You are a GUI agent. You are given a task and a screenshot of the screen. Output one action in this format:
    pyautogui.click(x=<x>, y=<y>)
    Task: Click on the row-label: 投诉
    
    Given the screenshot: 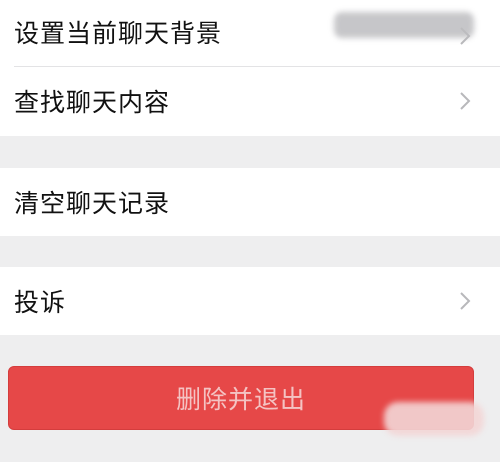 What is the action you would take?
    pyautogui.click(x=40, y=302)
    